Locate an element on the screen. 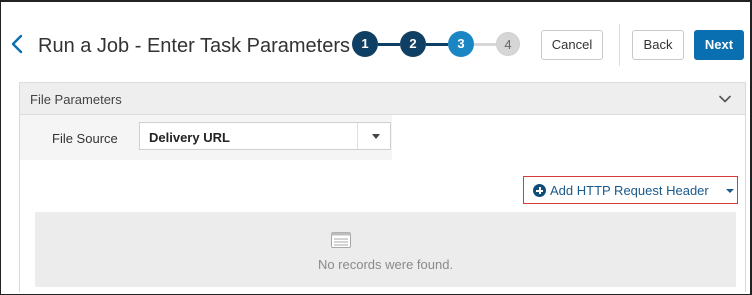 This screenshot has width=752, height=295. file-source-row: File Source Delivery URL is located at coordinates (206, 137).